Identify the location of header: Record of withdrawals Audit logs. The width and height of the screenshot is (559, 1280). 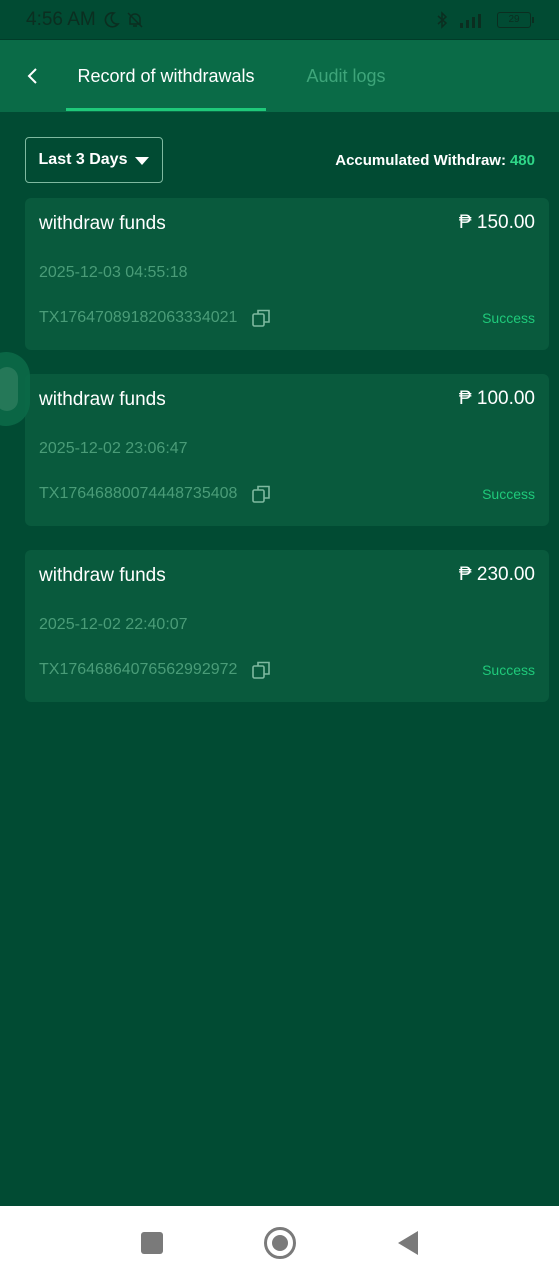
(279, 76).